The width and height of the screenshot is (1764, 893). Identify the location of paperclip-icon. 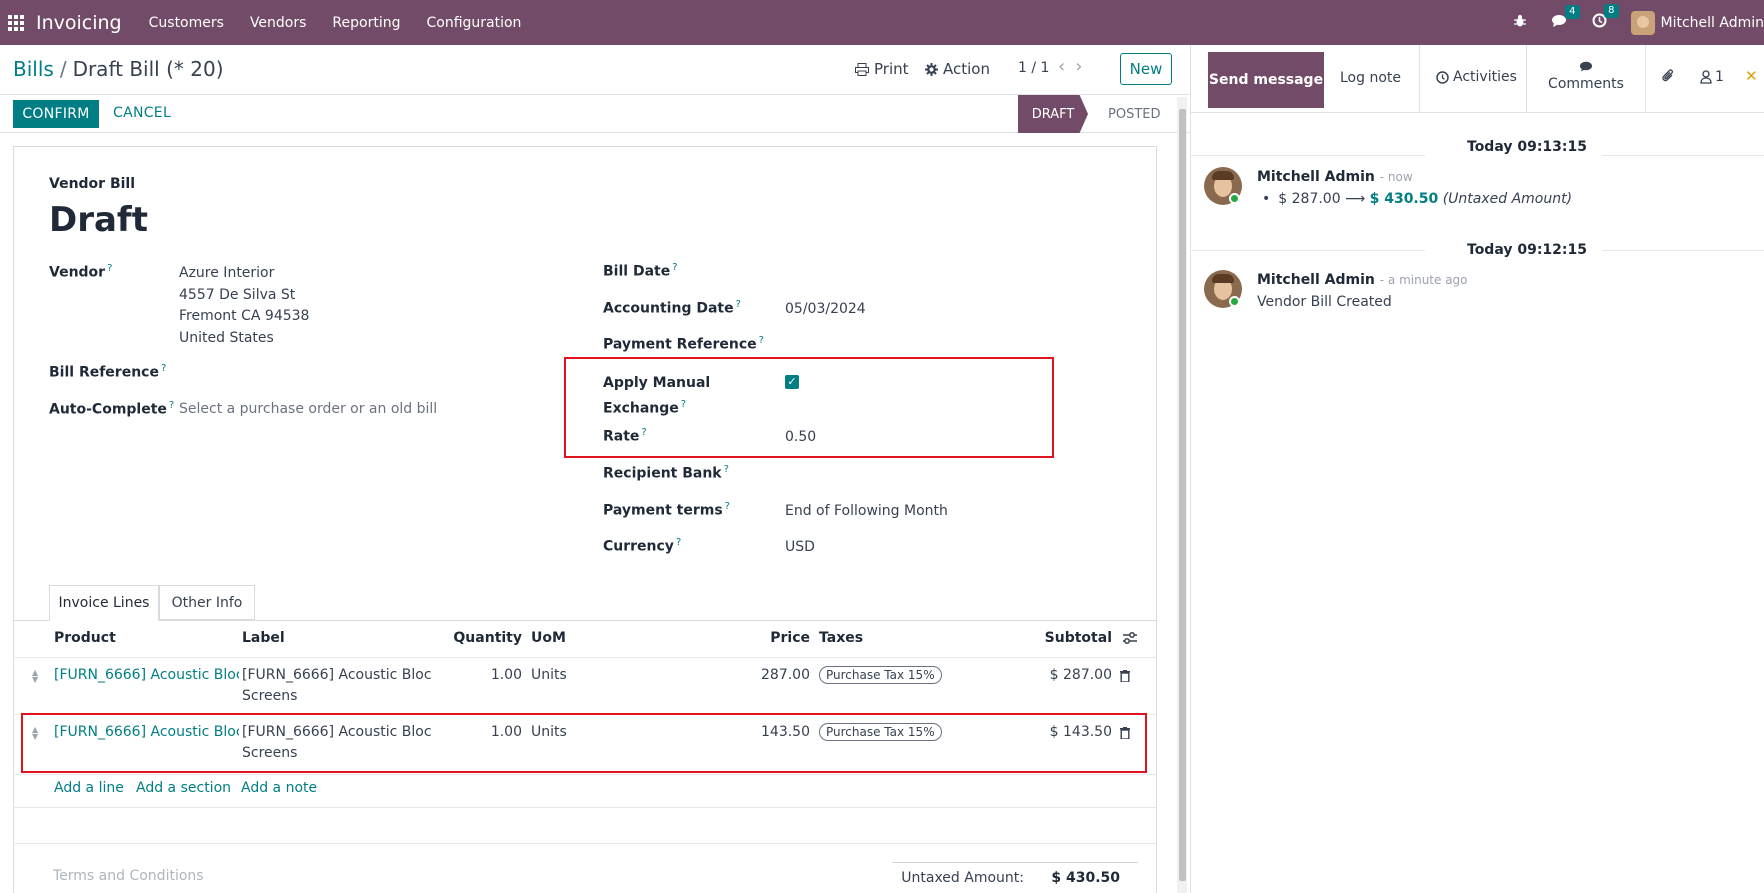
(1668, 76).